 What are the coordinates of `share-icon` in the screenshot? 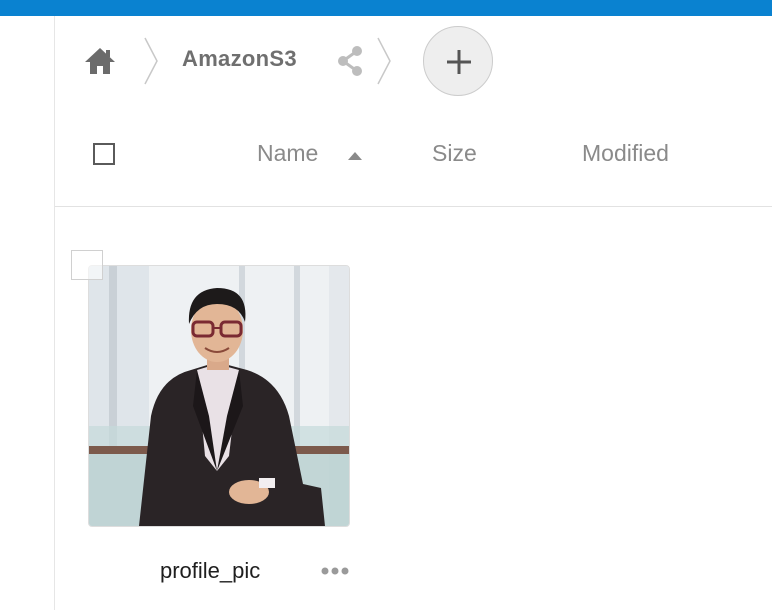 It's located at (350, 61).